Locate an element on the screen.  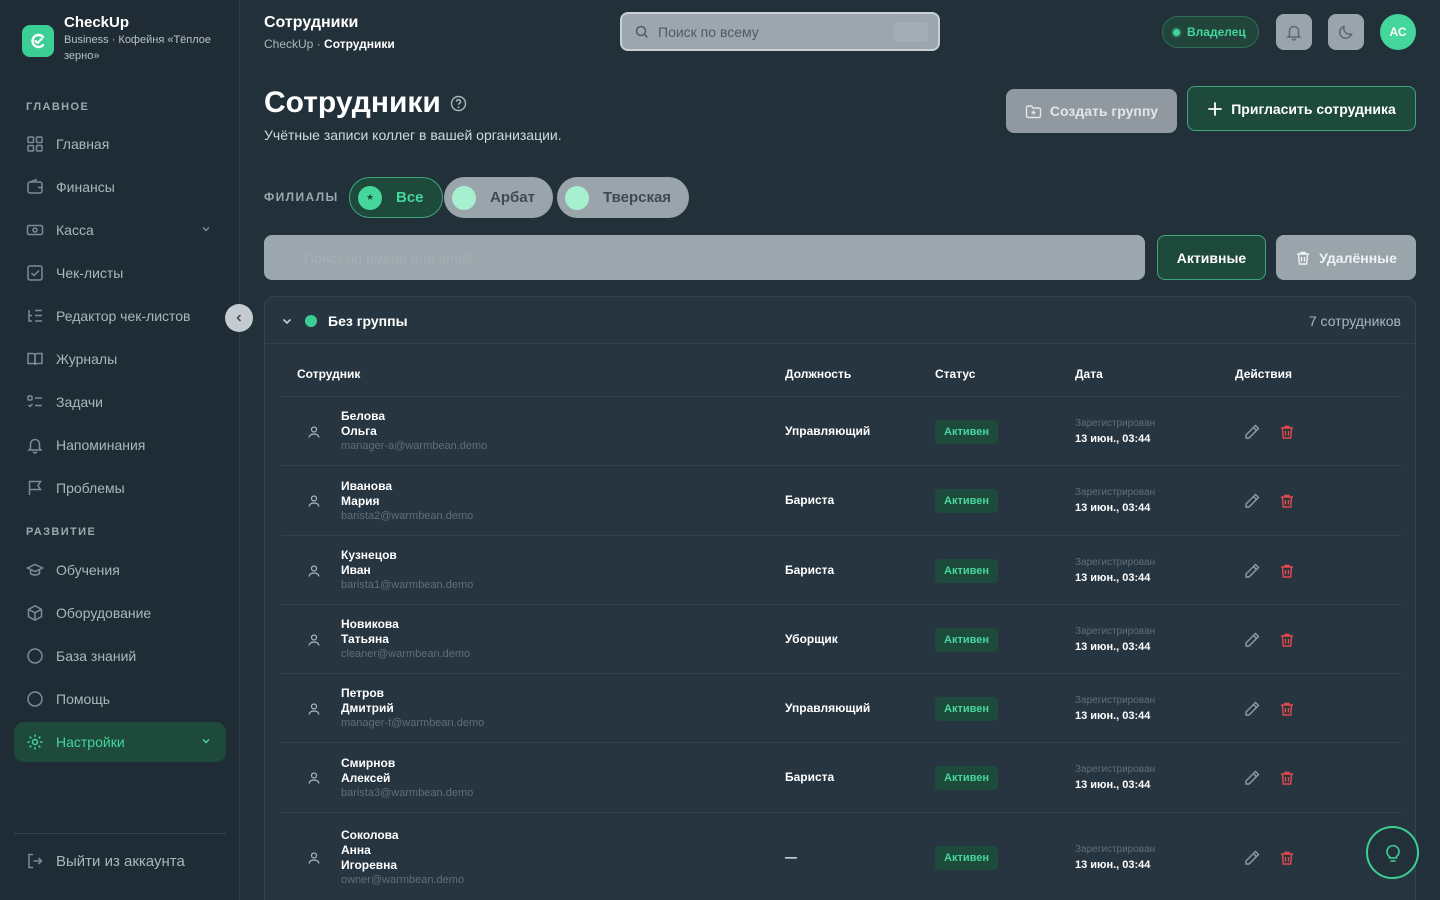
sidebar-item-reminders: Напоминания is located at coordinates (120, 445).